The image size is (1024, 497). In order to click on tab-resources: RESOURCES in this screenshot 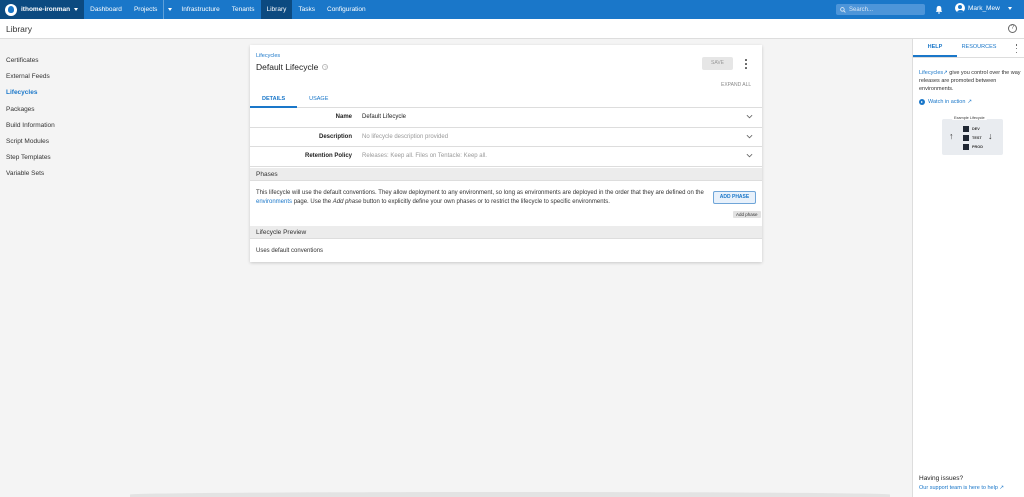, I will do `click(979, 48)`.